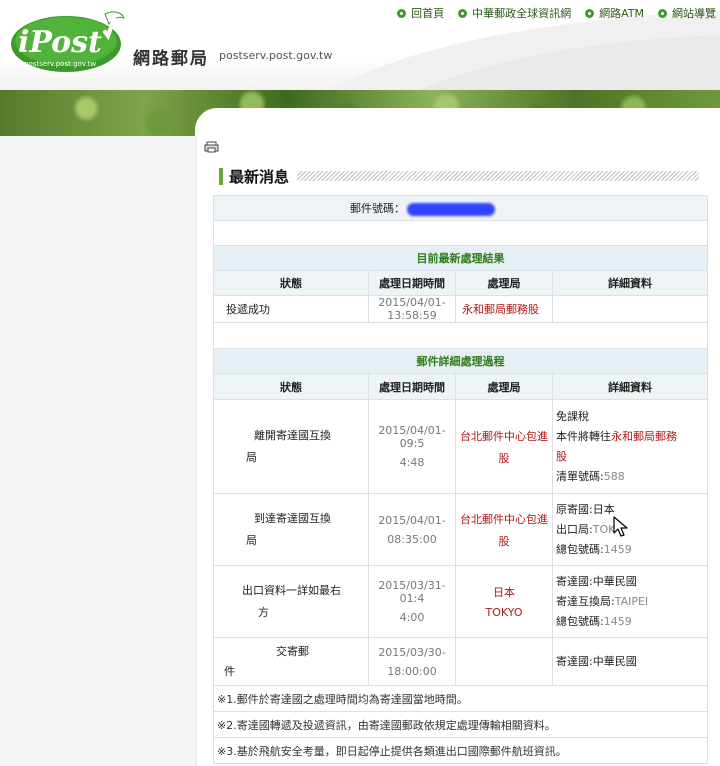 This screenshot has height=766, width=720. What do you see at coordinates (457, 123) in the screenshot?
I see `content-top-curve` at bounding box center [457, 123].